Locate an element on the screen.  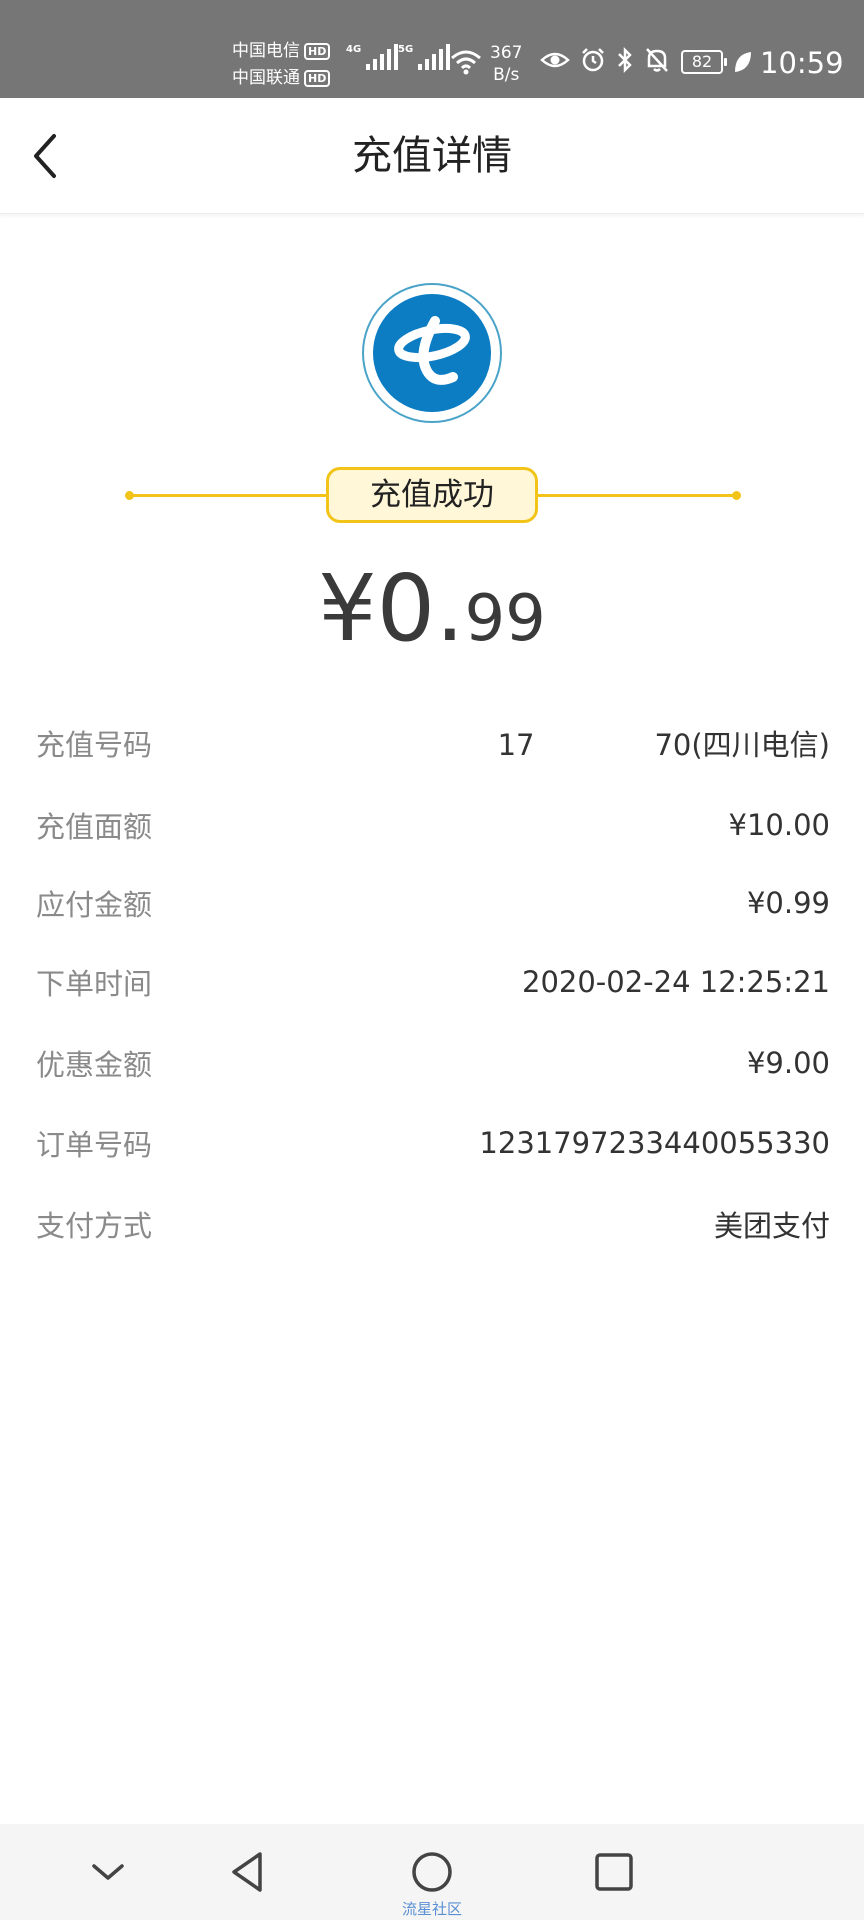
back-button is located at coordinates (54, 156).